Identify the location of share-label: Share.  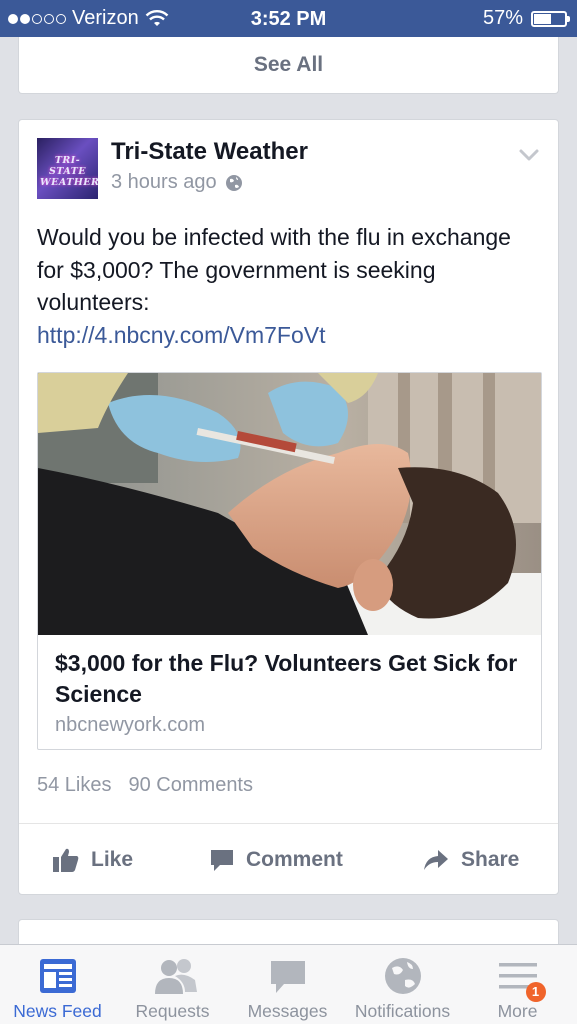
(490, 859).